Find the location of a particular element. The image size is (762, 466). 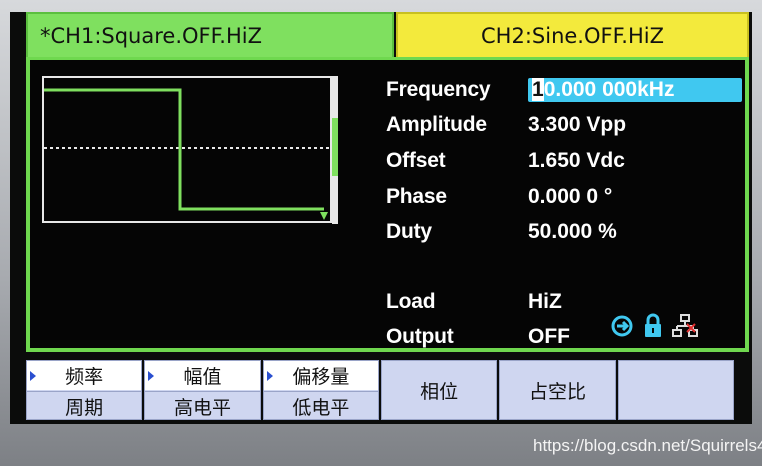

softkey-frequency-period: 频率 周期 is located at coordinates (84, 390).